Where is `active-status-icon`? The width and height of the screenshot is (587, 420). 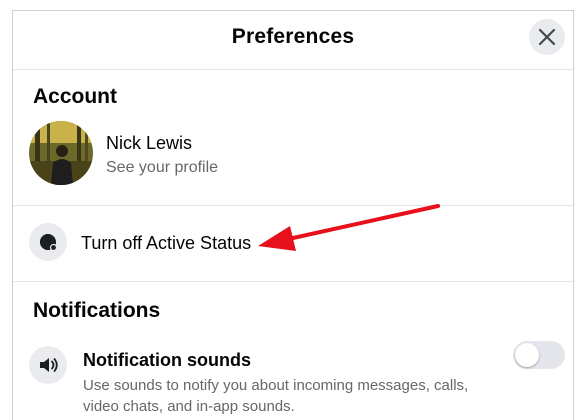
active-status-icon is located at coordinates (49, 243).